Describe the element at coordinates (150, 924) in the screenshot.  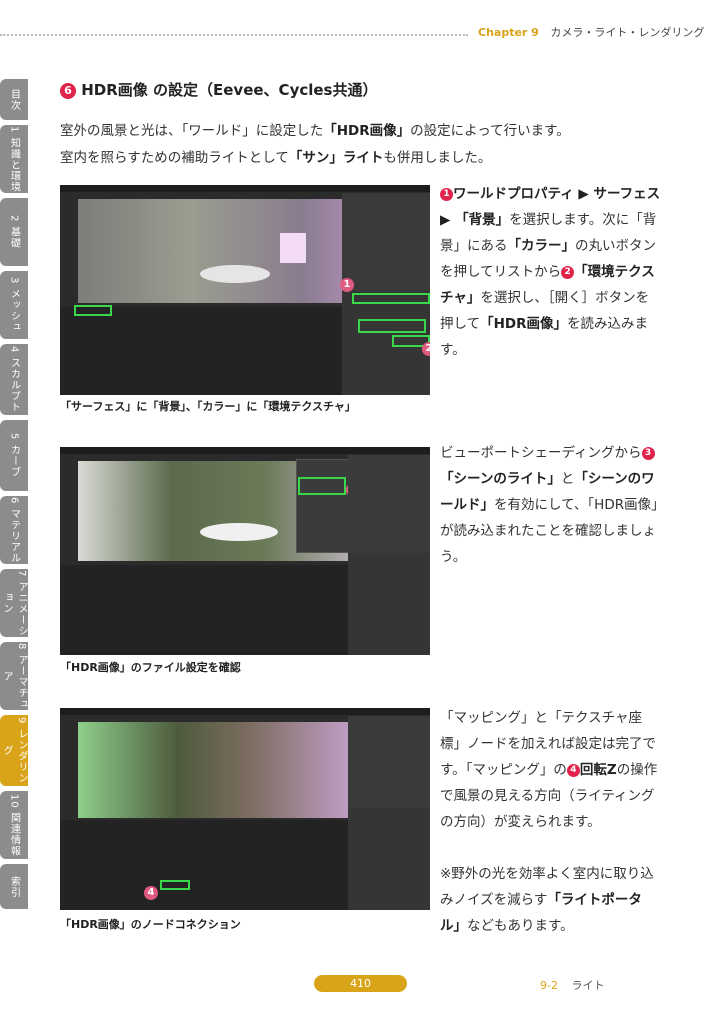
I see `figure-caption: 「HDR画像」のノードコネクション` at that location.